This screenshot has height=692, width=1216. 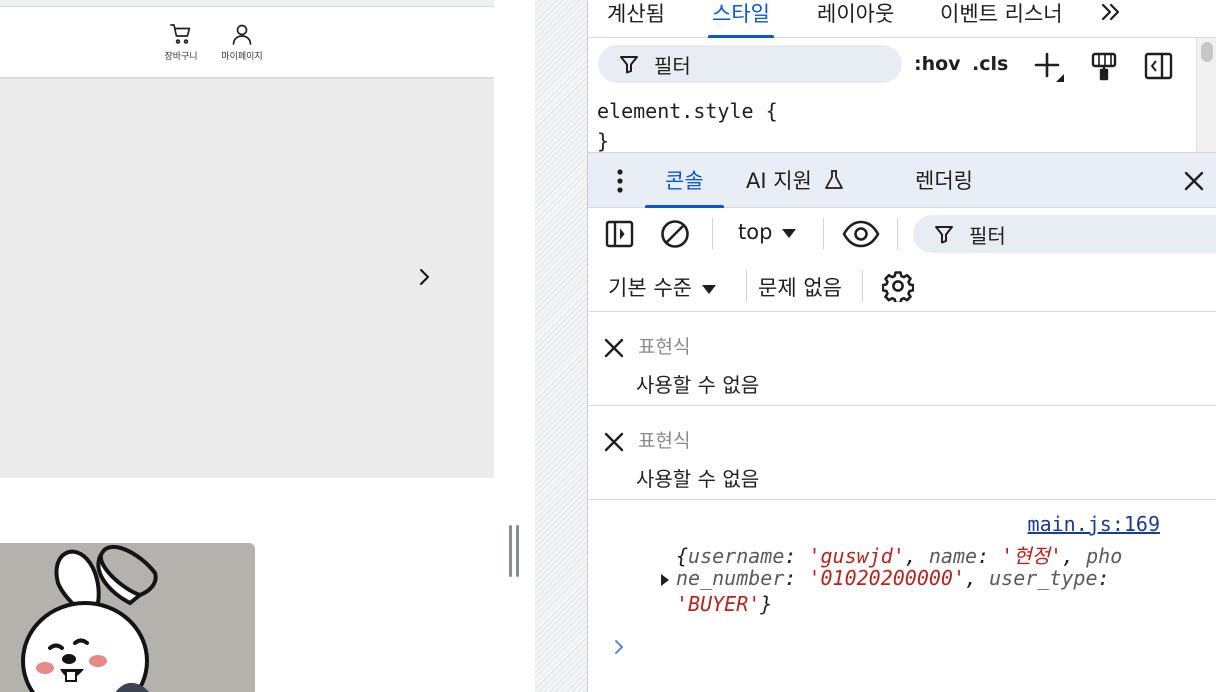 What do you see at coordinates (855, 19) in the screenshot?
I see `tab-layout: 레이아웃` at bounding box center [855, 19].